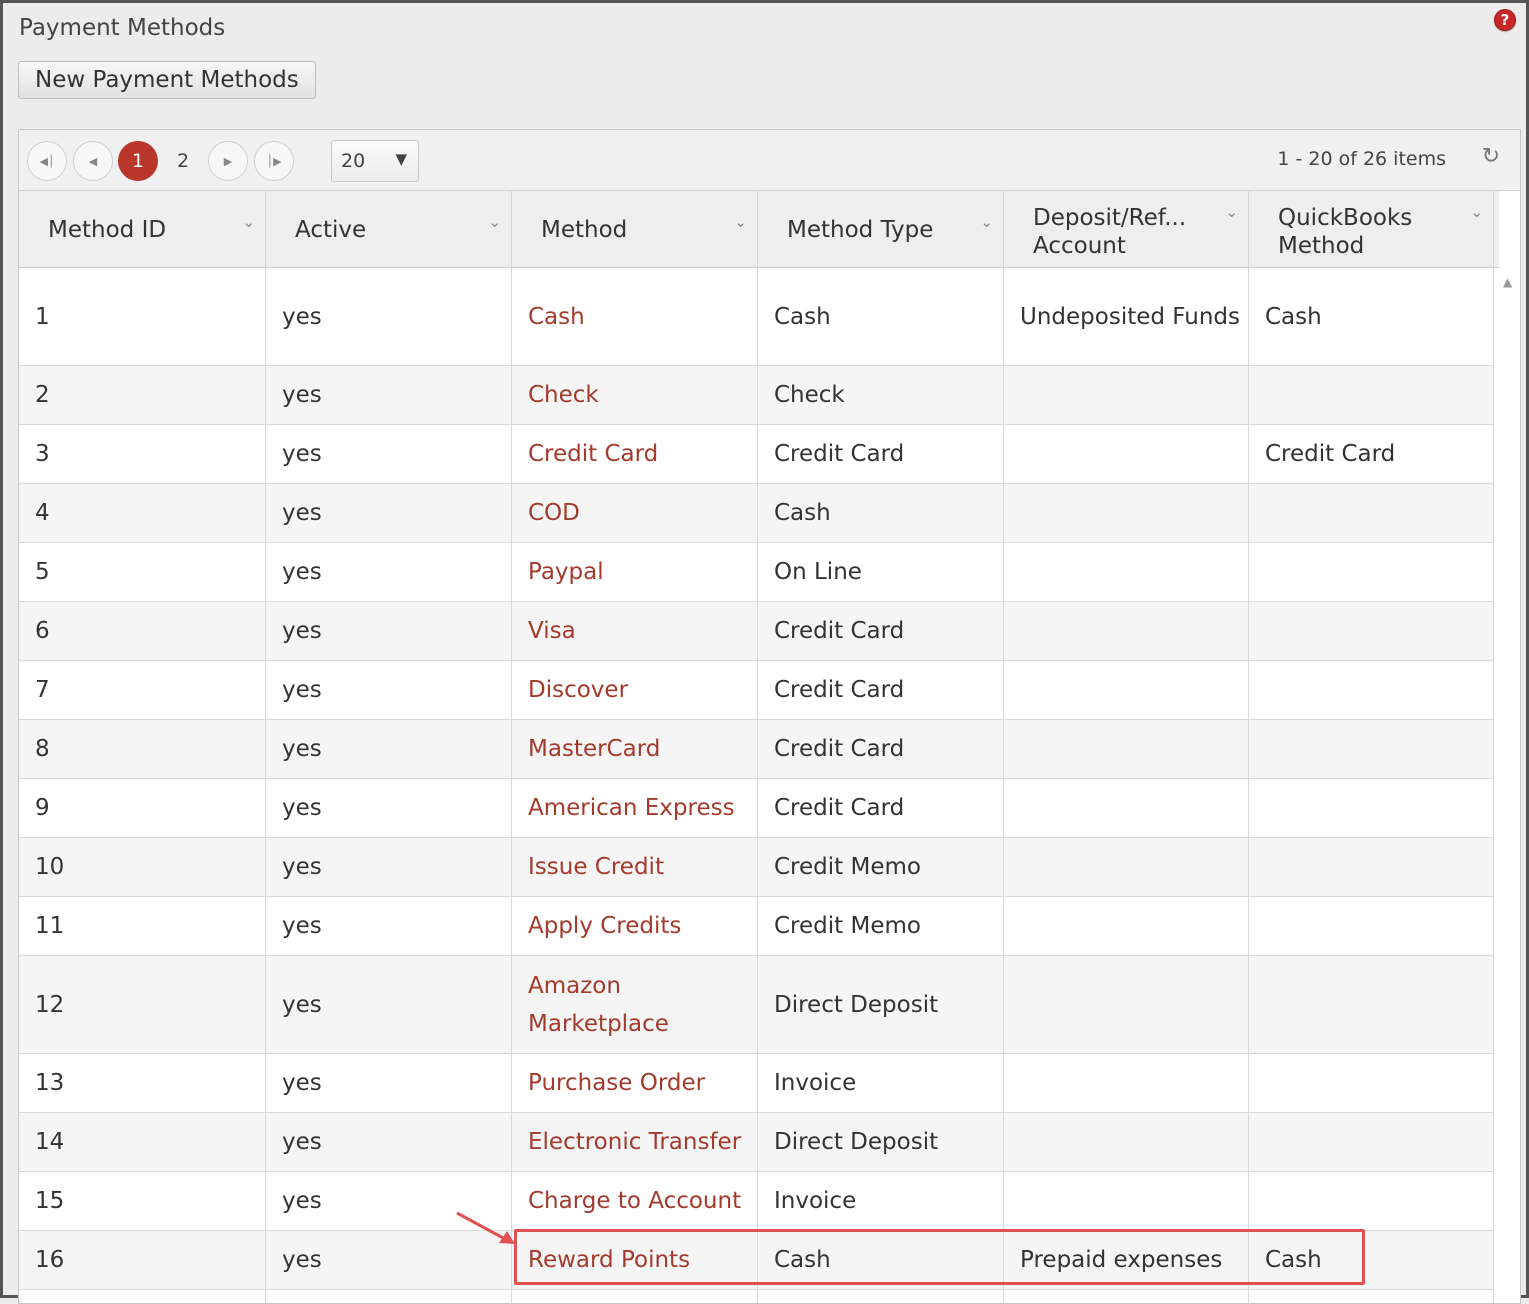 The height and width of the screenshot is (1304, 1529). Describe the element at coordinates (635, 631) in the screenshot. I see `method-link: Visa` at that location.